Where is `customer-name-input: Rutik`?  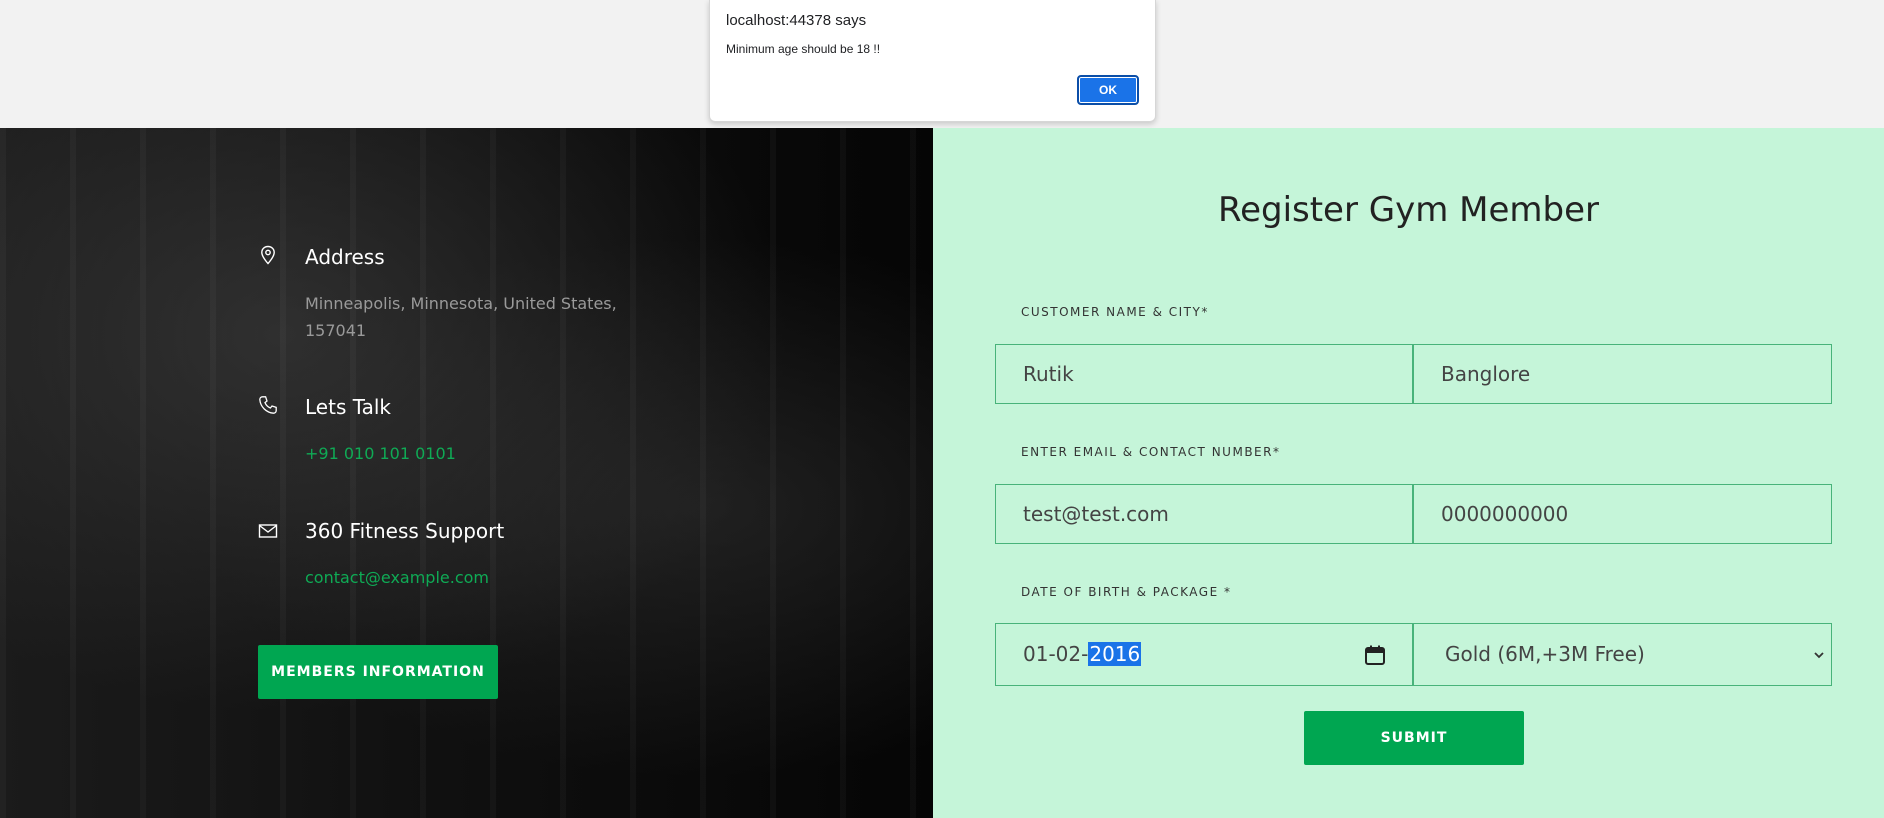
customer-name-input: Rutik is located at coordinates (1204, 374).